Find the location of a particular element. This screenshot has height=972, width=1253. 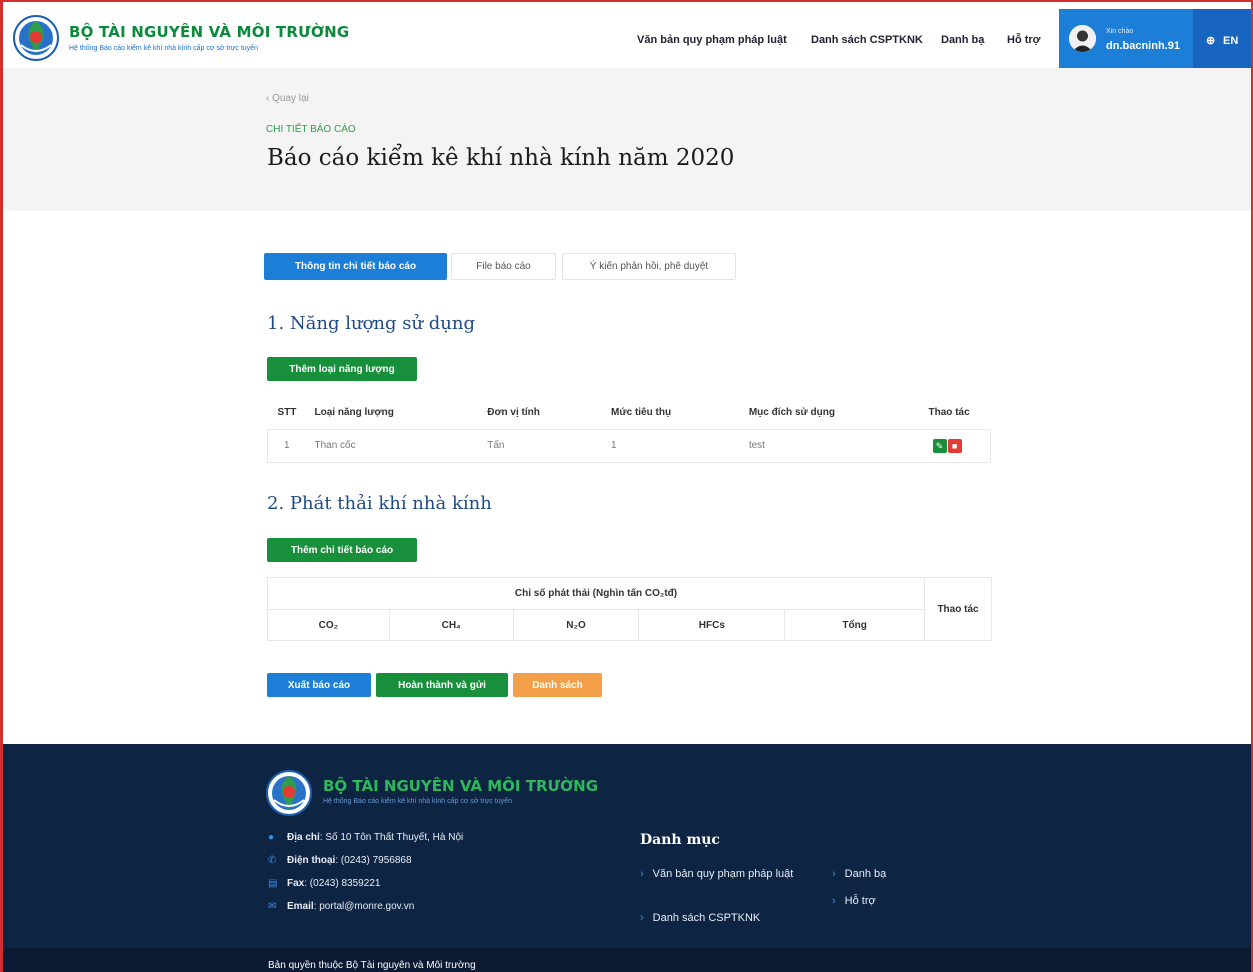

mail-icon: ✉ is located at coordinates (272, 906).